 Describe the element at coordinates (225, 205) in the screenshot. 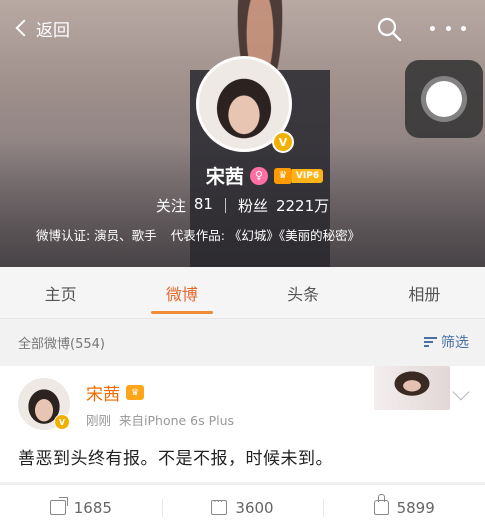

I see `stats-divider` at that location.